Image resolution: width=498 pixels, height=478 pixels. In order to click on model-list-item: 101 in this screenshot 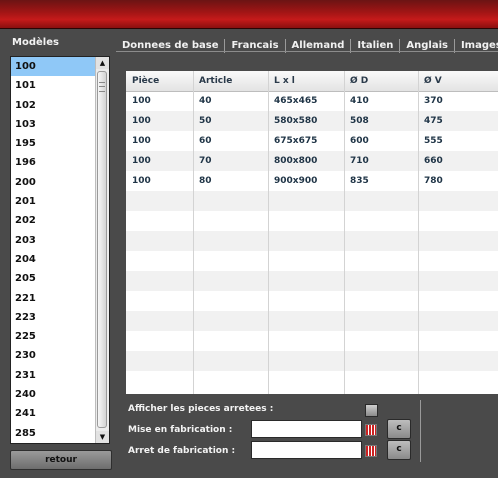, I will do `click(54, 85)`.